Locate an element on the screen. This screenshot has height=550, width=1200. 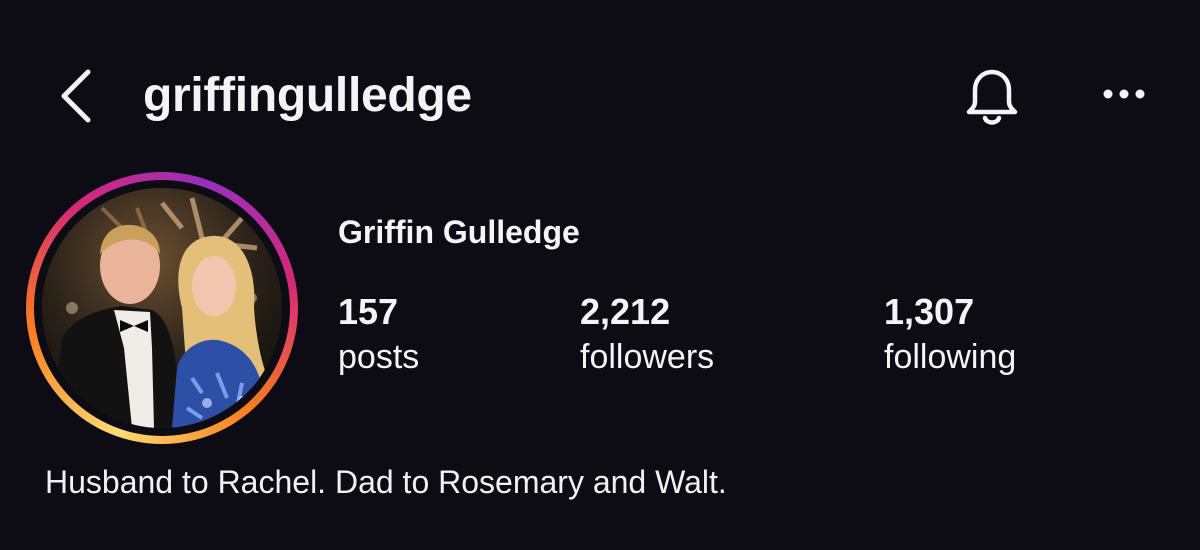
stat-posts: 157 posts is located at coordinates (378, 334).